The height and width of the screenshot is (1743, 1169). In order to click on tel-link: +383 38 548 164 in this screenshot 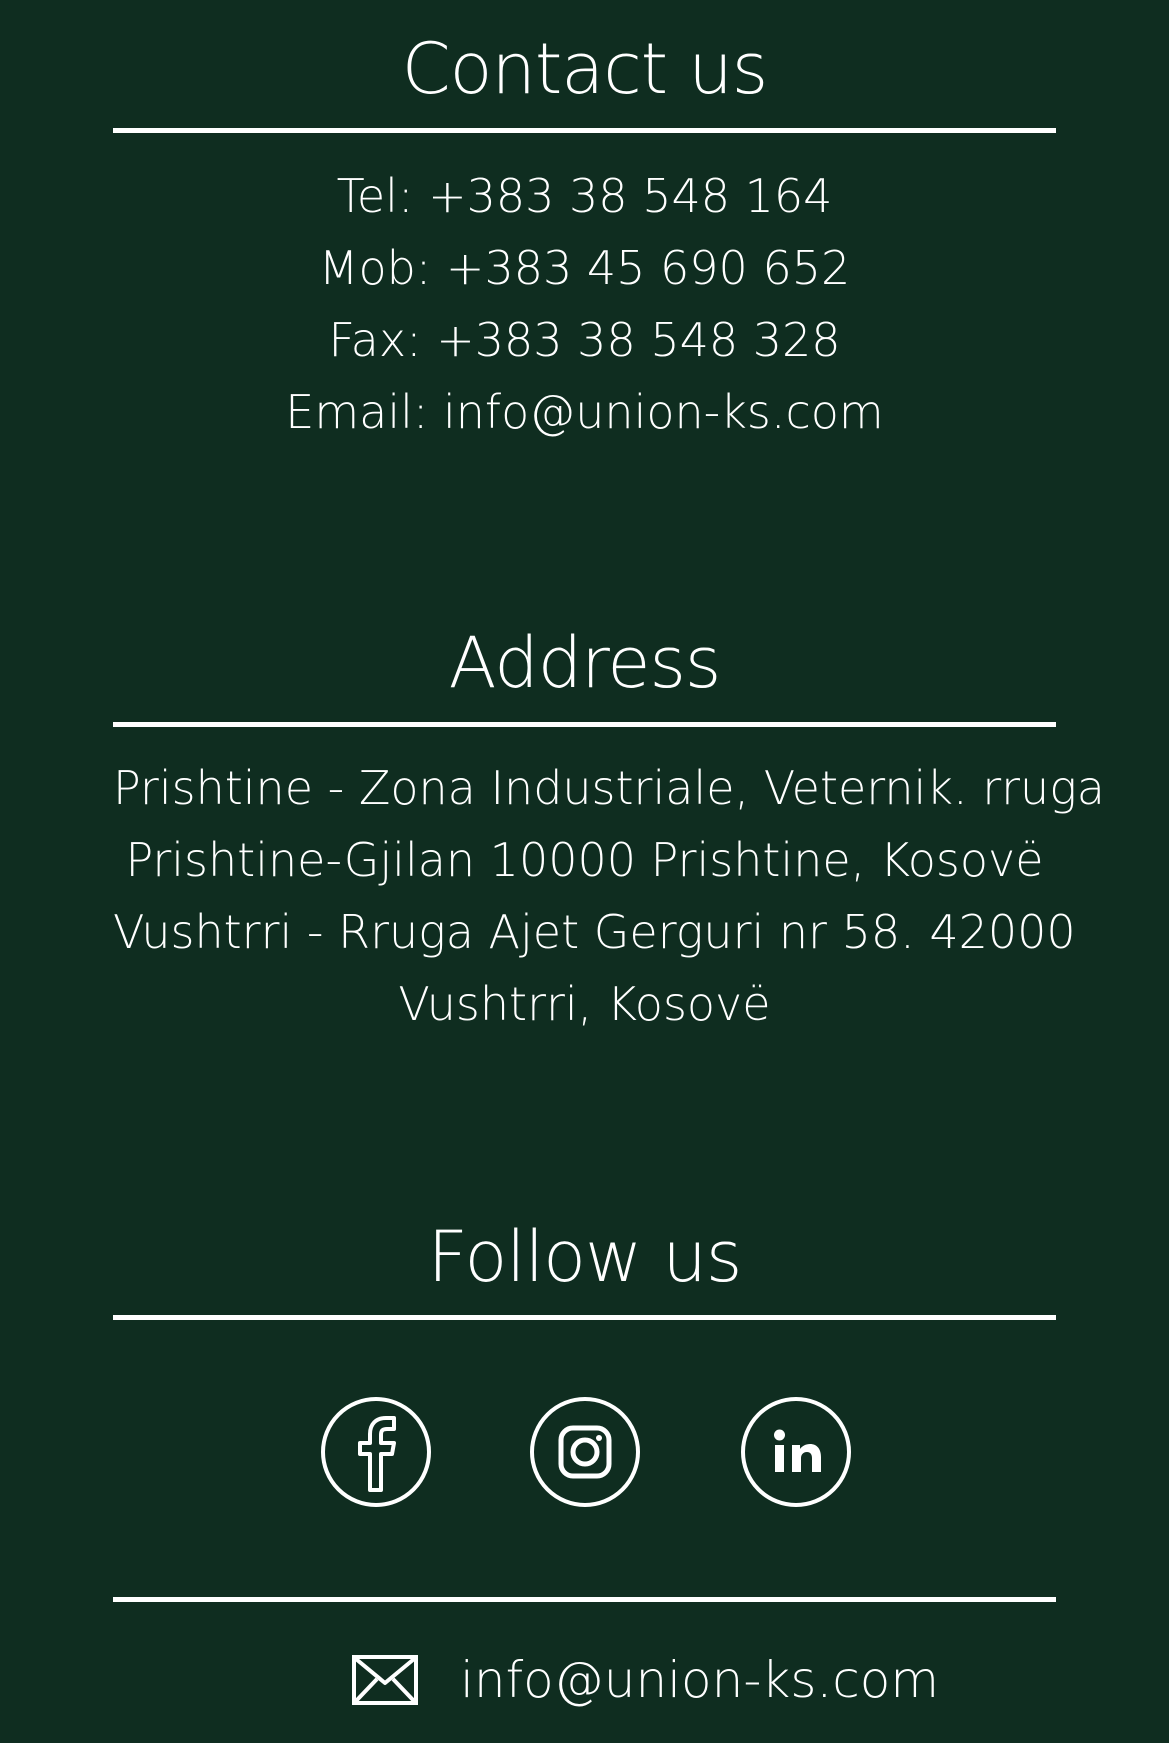, I will do `click(630, 196)`.